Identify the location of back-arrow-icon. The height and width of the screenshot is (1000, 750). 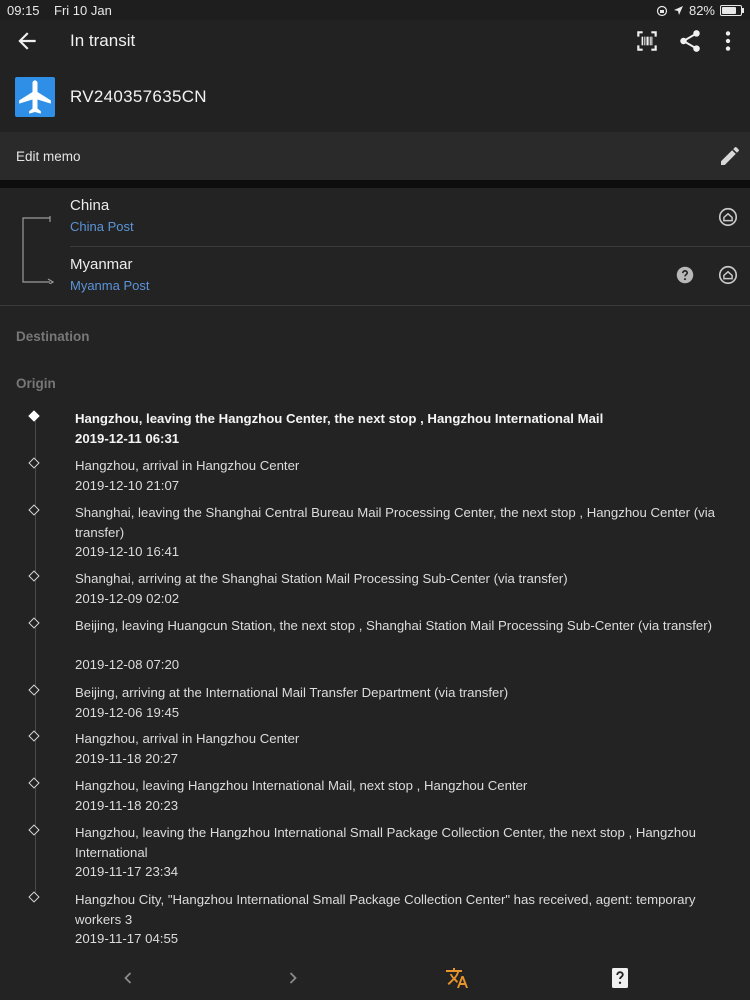
(27, 41).